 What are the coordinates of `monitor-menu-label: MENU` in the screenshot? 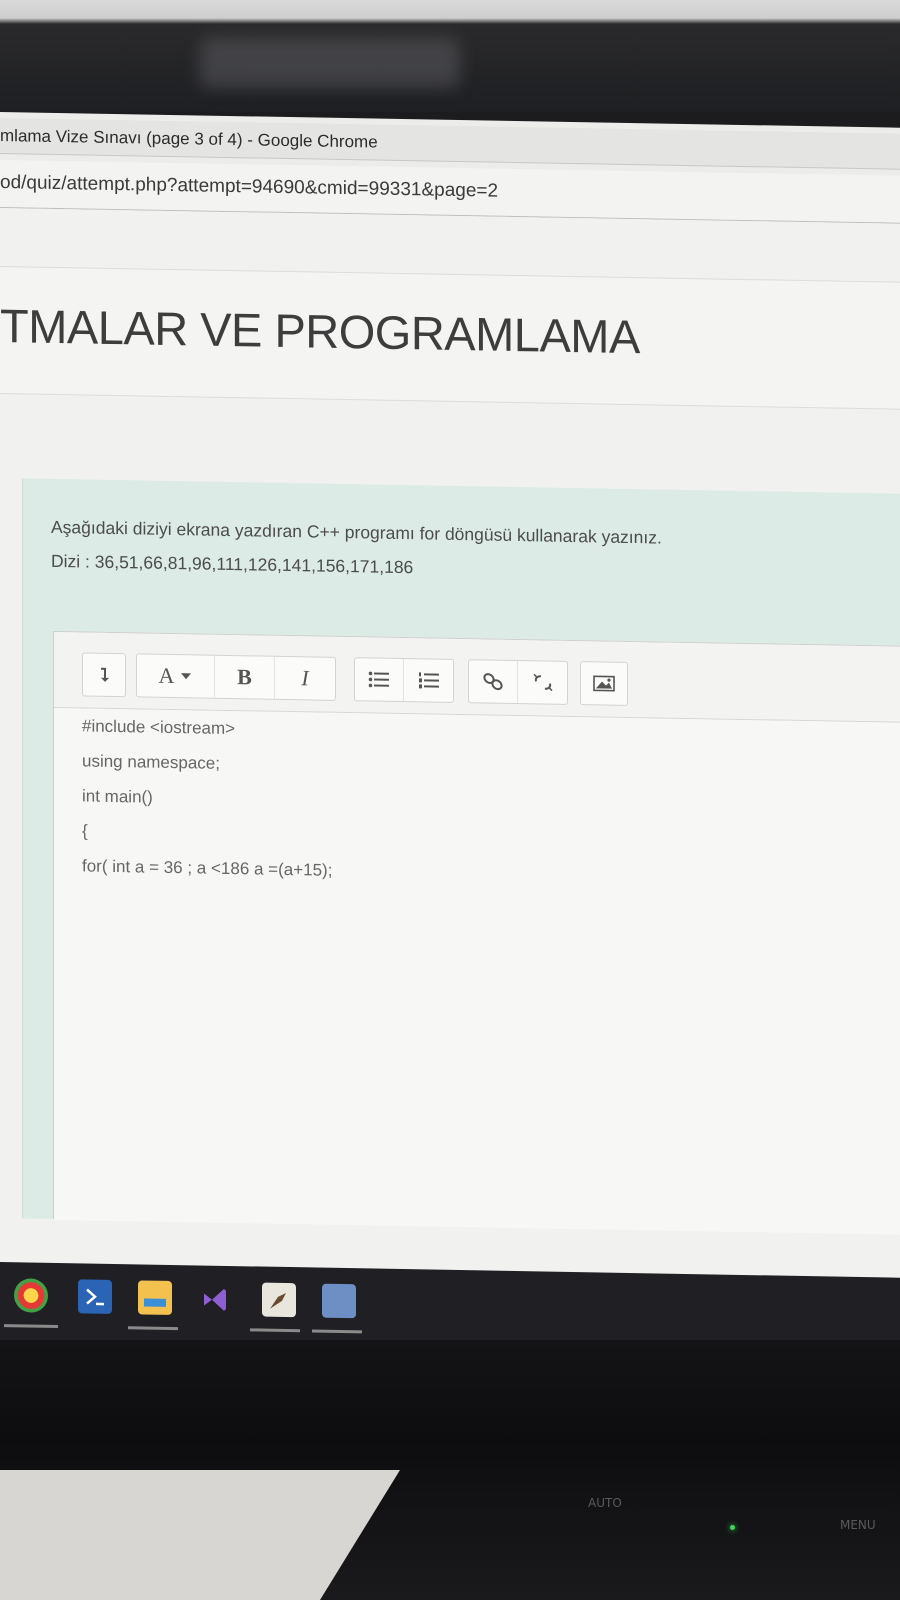 It's located at (858, 1525).